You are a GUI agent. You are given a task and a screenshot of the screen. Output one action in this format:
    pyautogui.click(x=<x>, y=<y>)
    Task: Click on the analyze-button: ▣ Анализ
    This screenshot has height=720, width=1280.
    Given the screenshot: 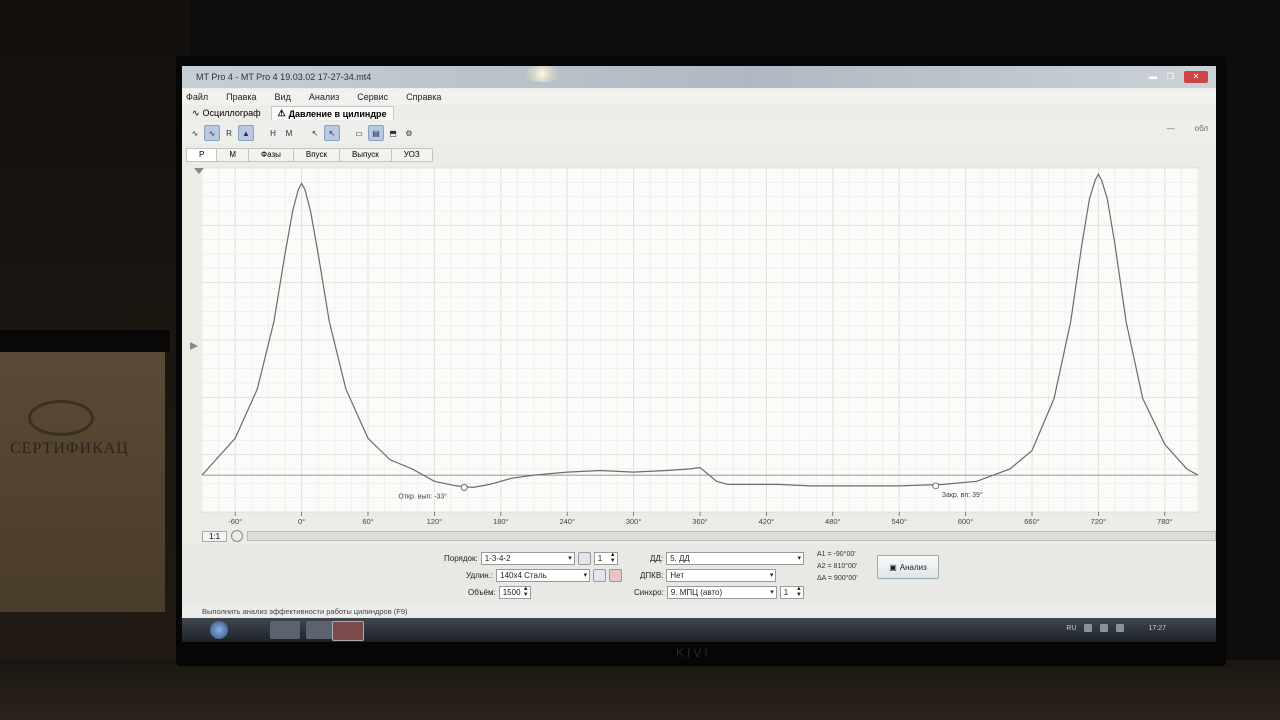 What is the action you would take?
    pyautogui.click(x=908, y=567)
    